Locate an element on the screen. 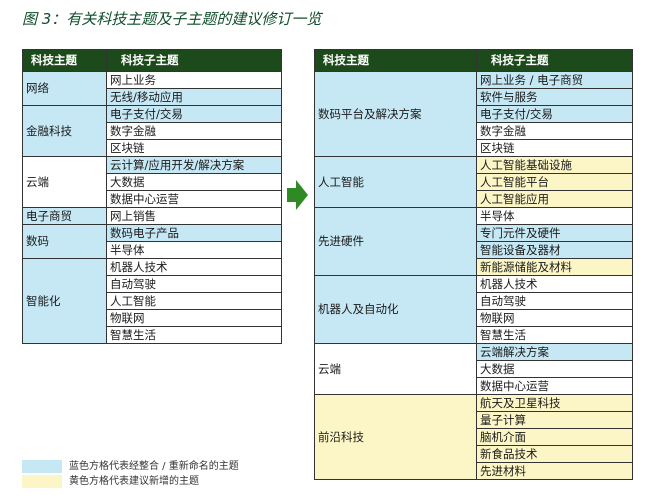 The image size is (651, 500). left-col2-header: 科技子主题 is located at coordinates (194, 60).